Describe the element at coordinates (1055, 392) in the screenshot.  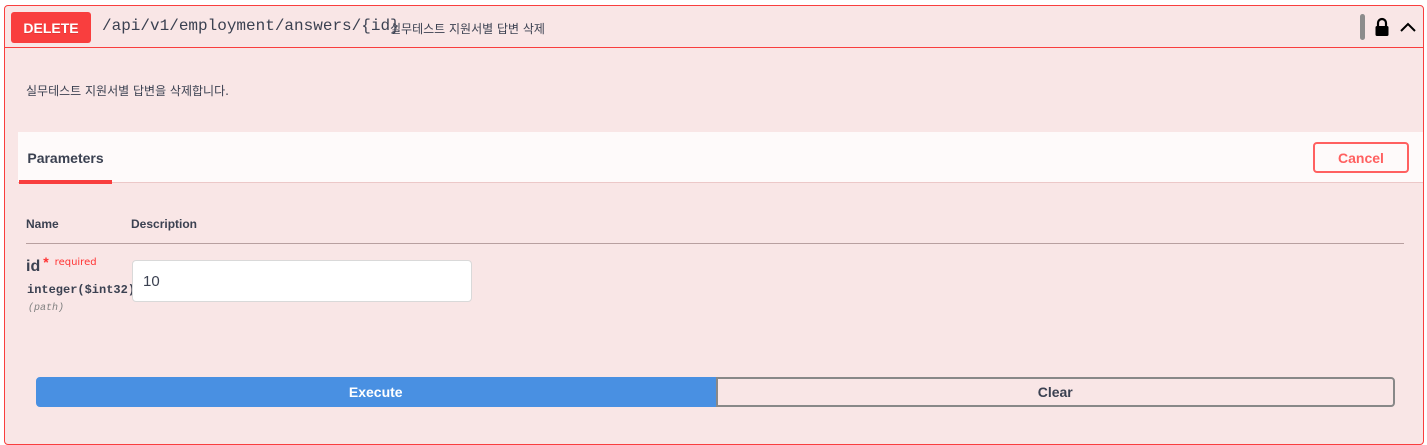
I see `clear-button: Clear` at that location.